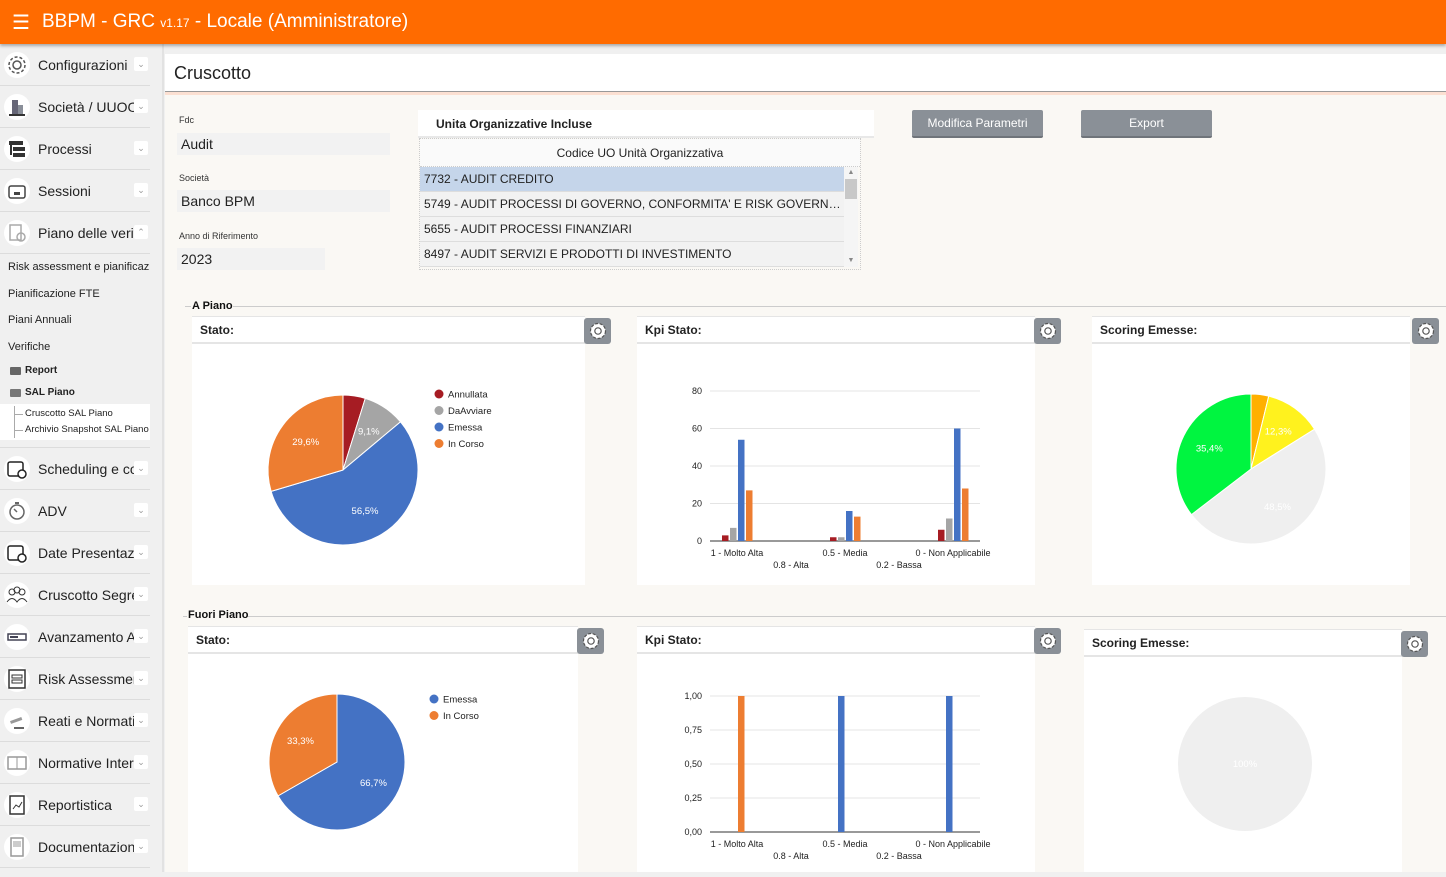  What do you see at coordinates (1146, 124) in the screenshot?
I see `export-button: Export` at bounding box center [1146, 124].